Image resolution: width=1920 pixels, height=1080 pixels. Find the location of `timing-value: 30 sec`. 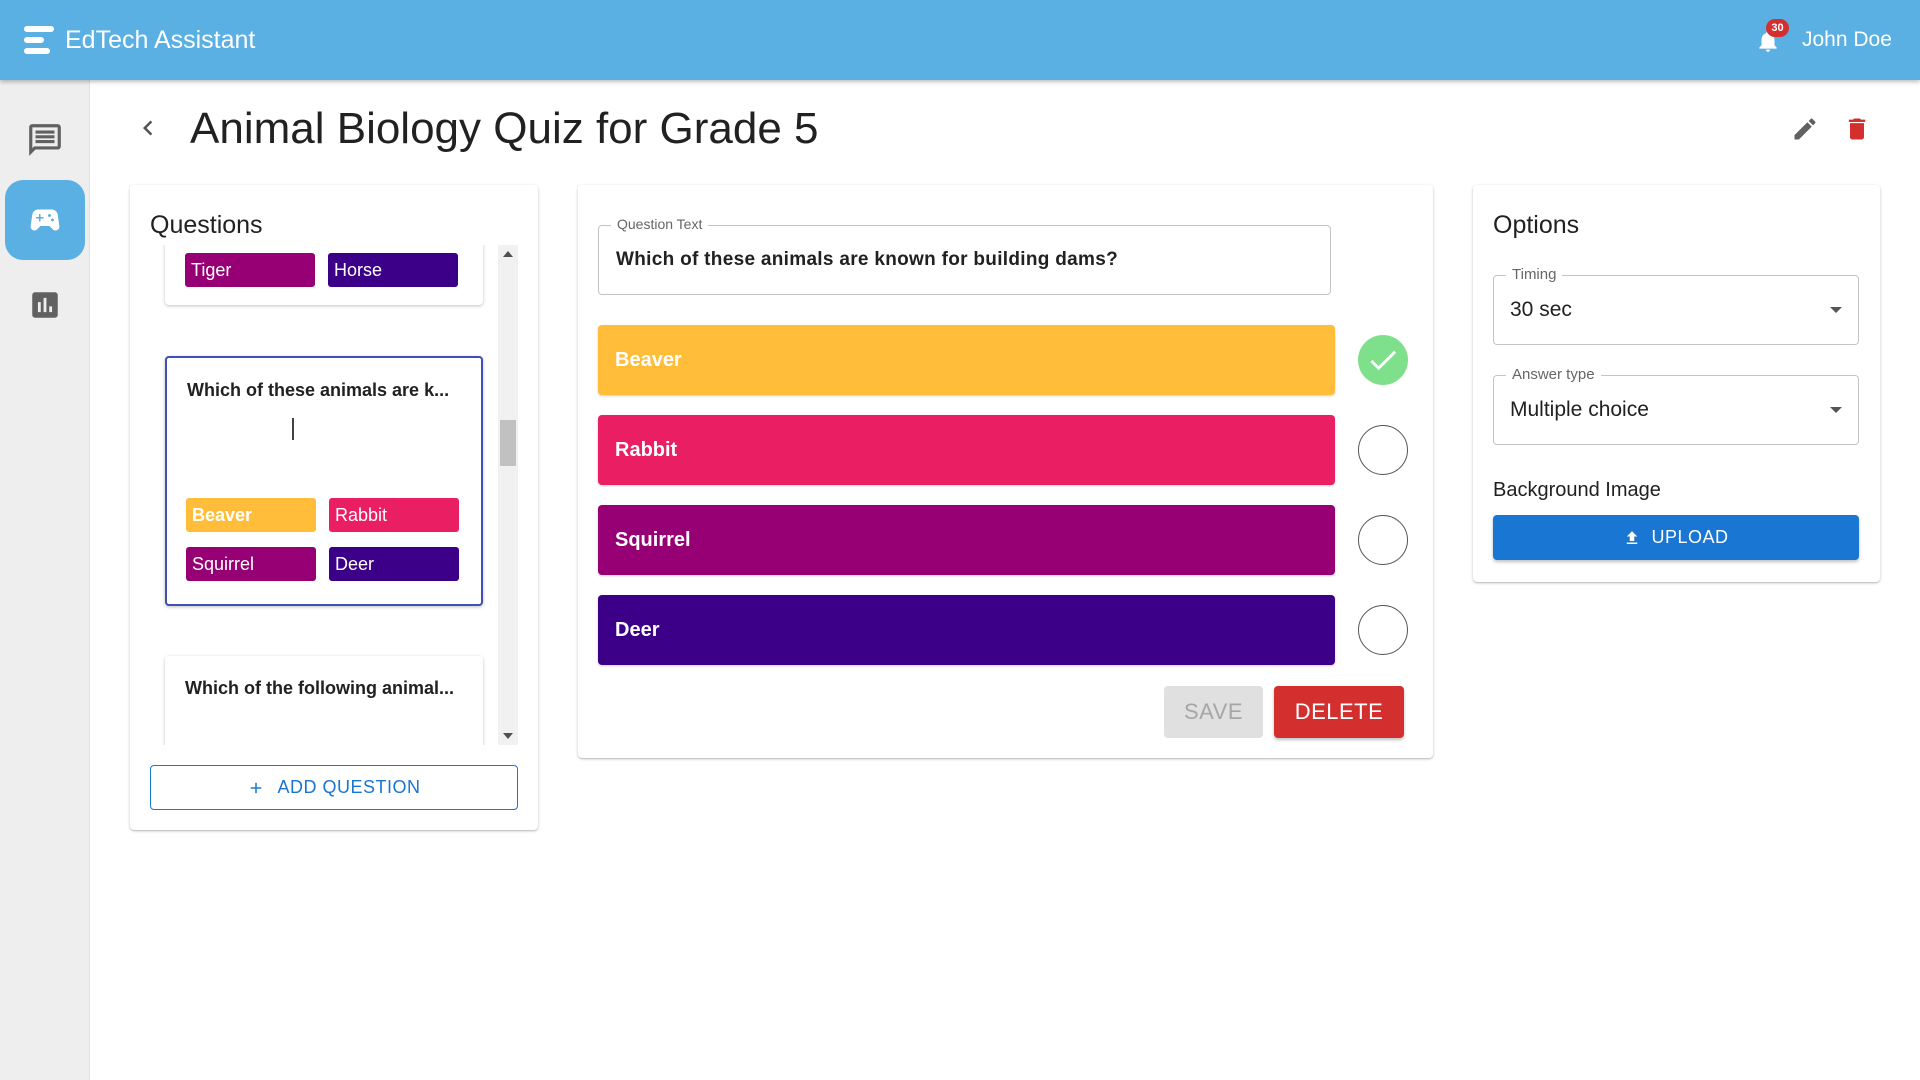

timing-value: 30 sec is located at coordinates (1541, 309).